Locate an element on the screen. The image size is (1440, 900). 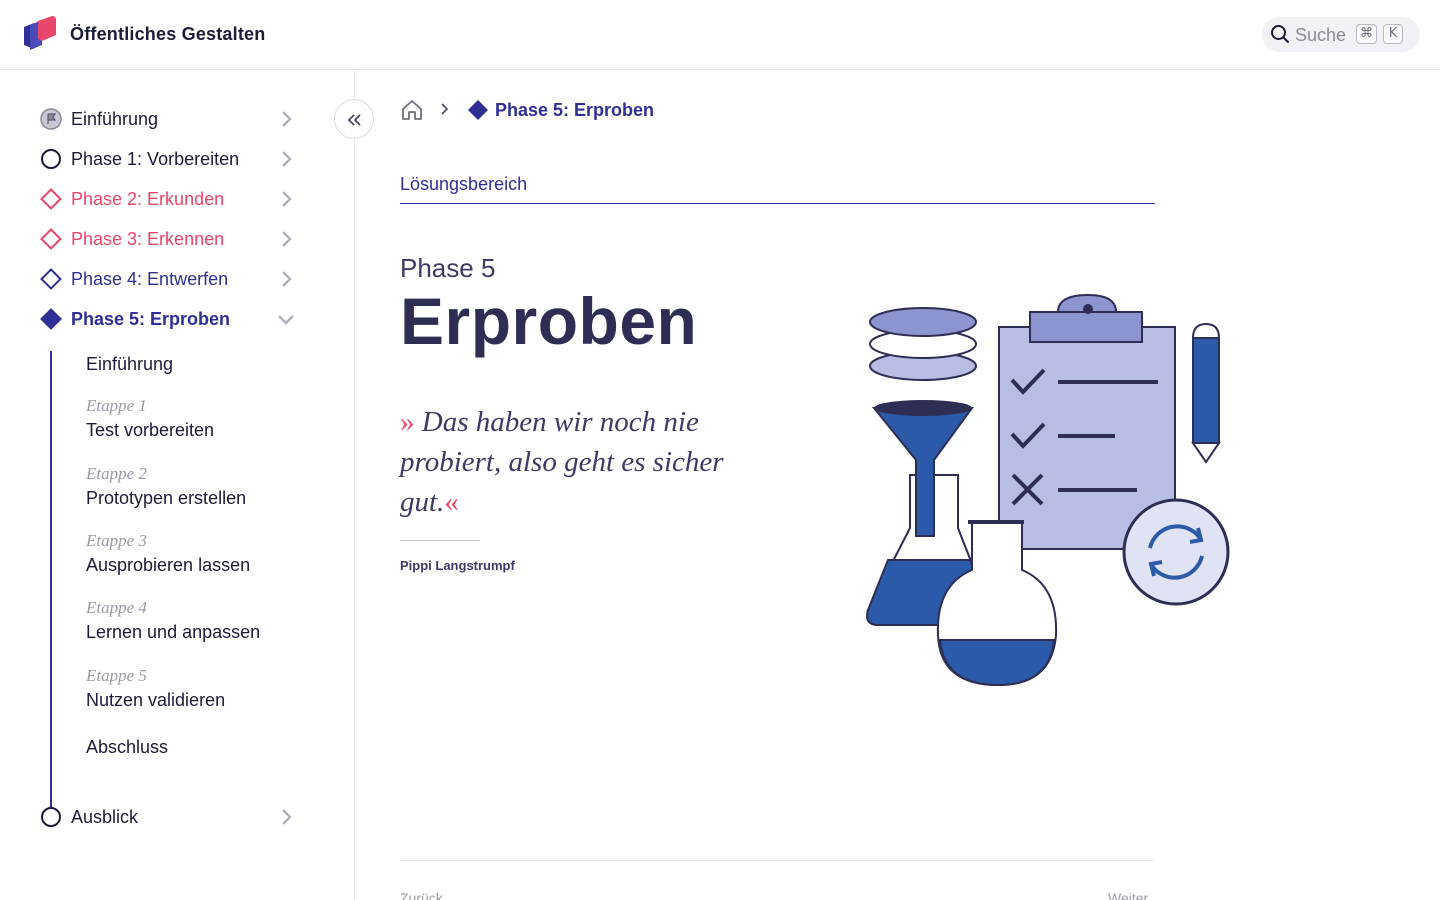
shortcut-k-key: K is located at coordinates (1393, 34).